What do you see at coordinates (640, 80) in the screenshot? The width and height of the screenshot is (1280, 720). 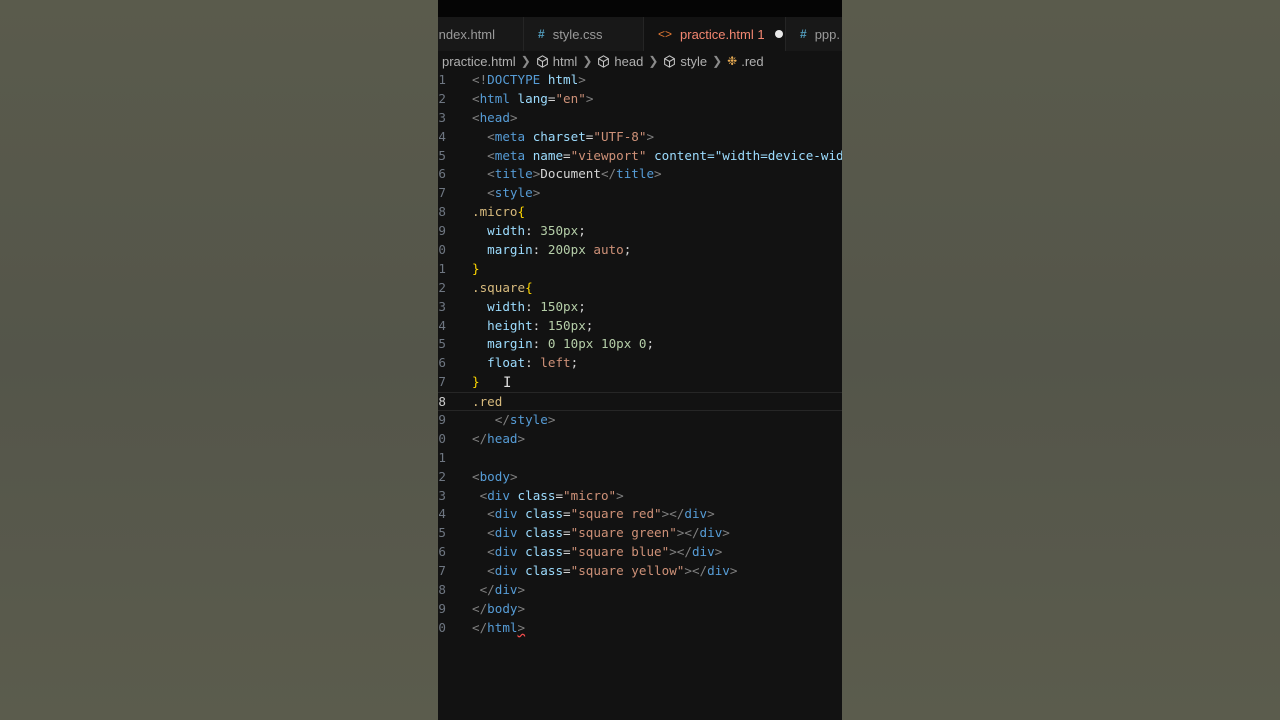 I see `code-line: 1 <!DOCTYPE html>` at bounding box center [640, 80].